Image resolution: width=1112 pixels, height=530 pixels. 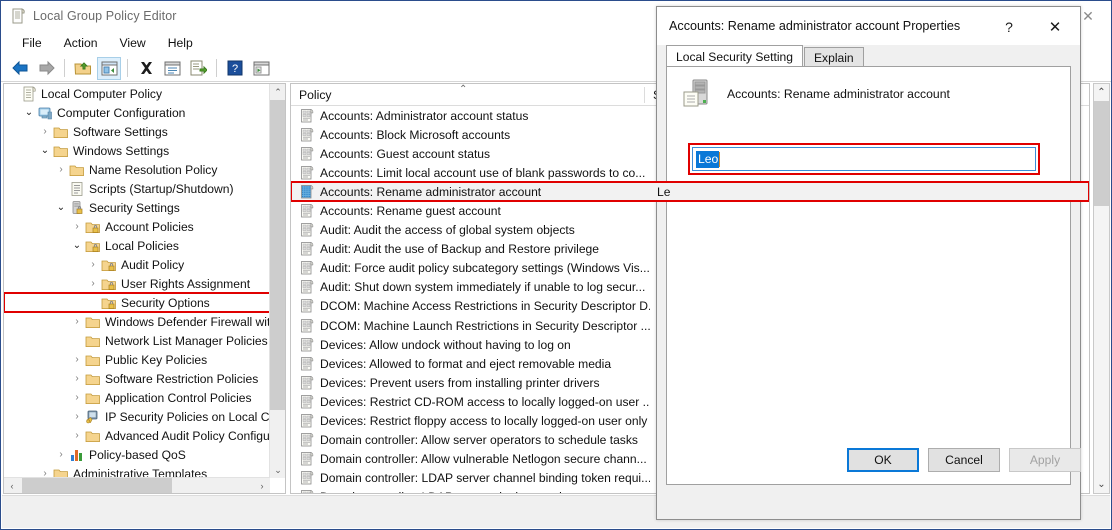 What do you see at coordinates (137, 131) in the screenshot?
I see `tree-item-software-settings: › Software Settings` at bounding box center [137, 131].